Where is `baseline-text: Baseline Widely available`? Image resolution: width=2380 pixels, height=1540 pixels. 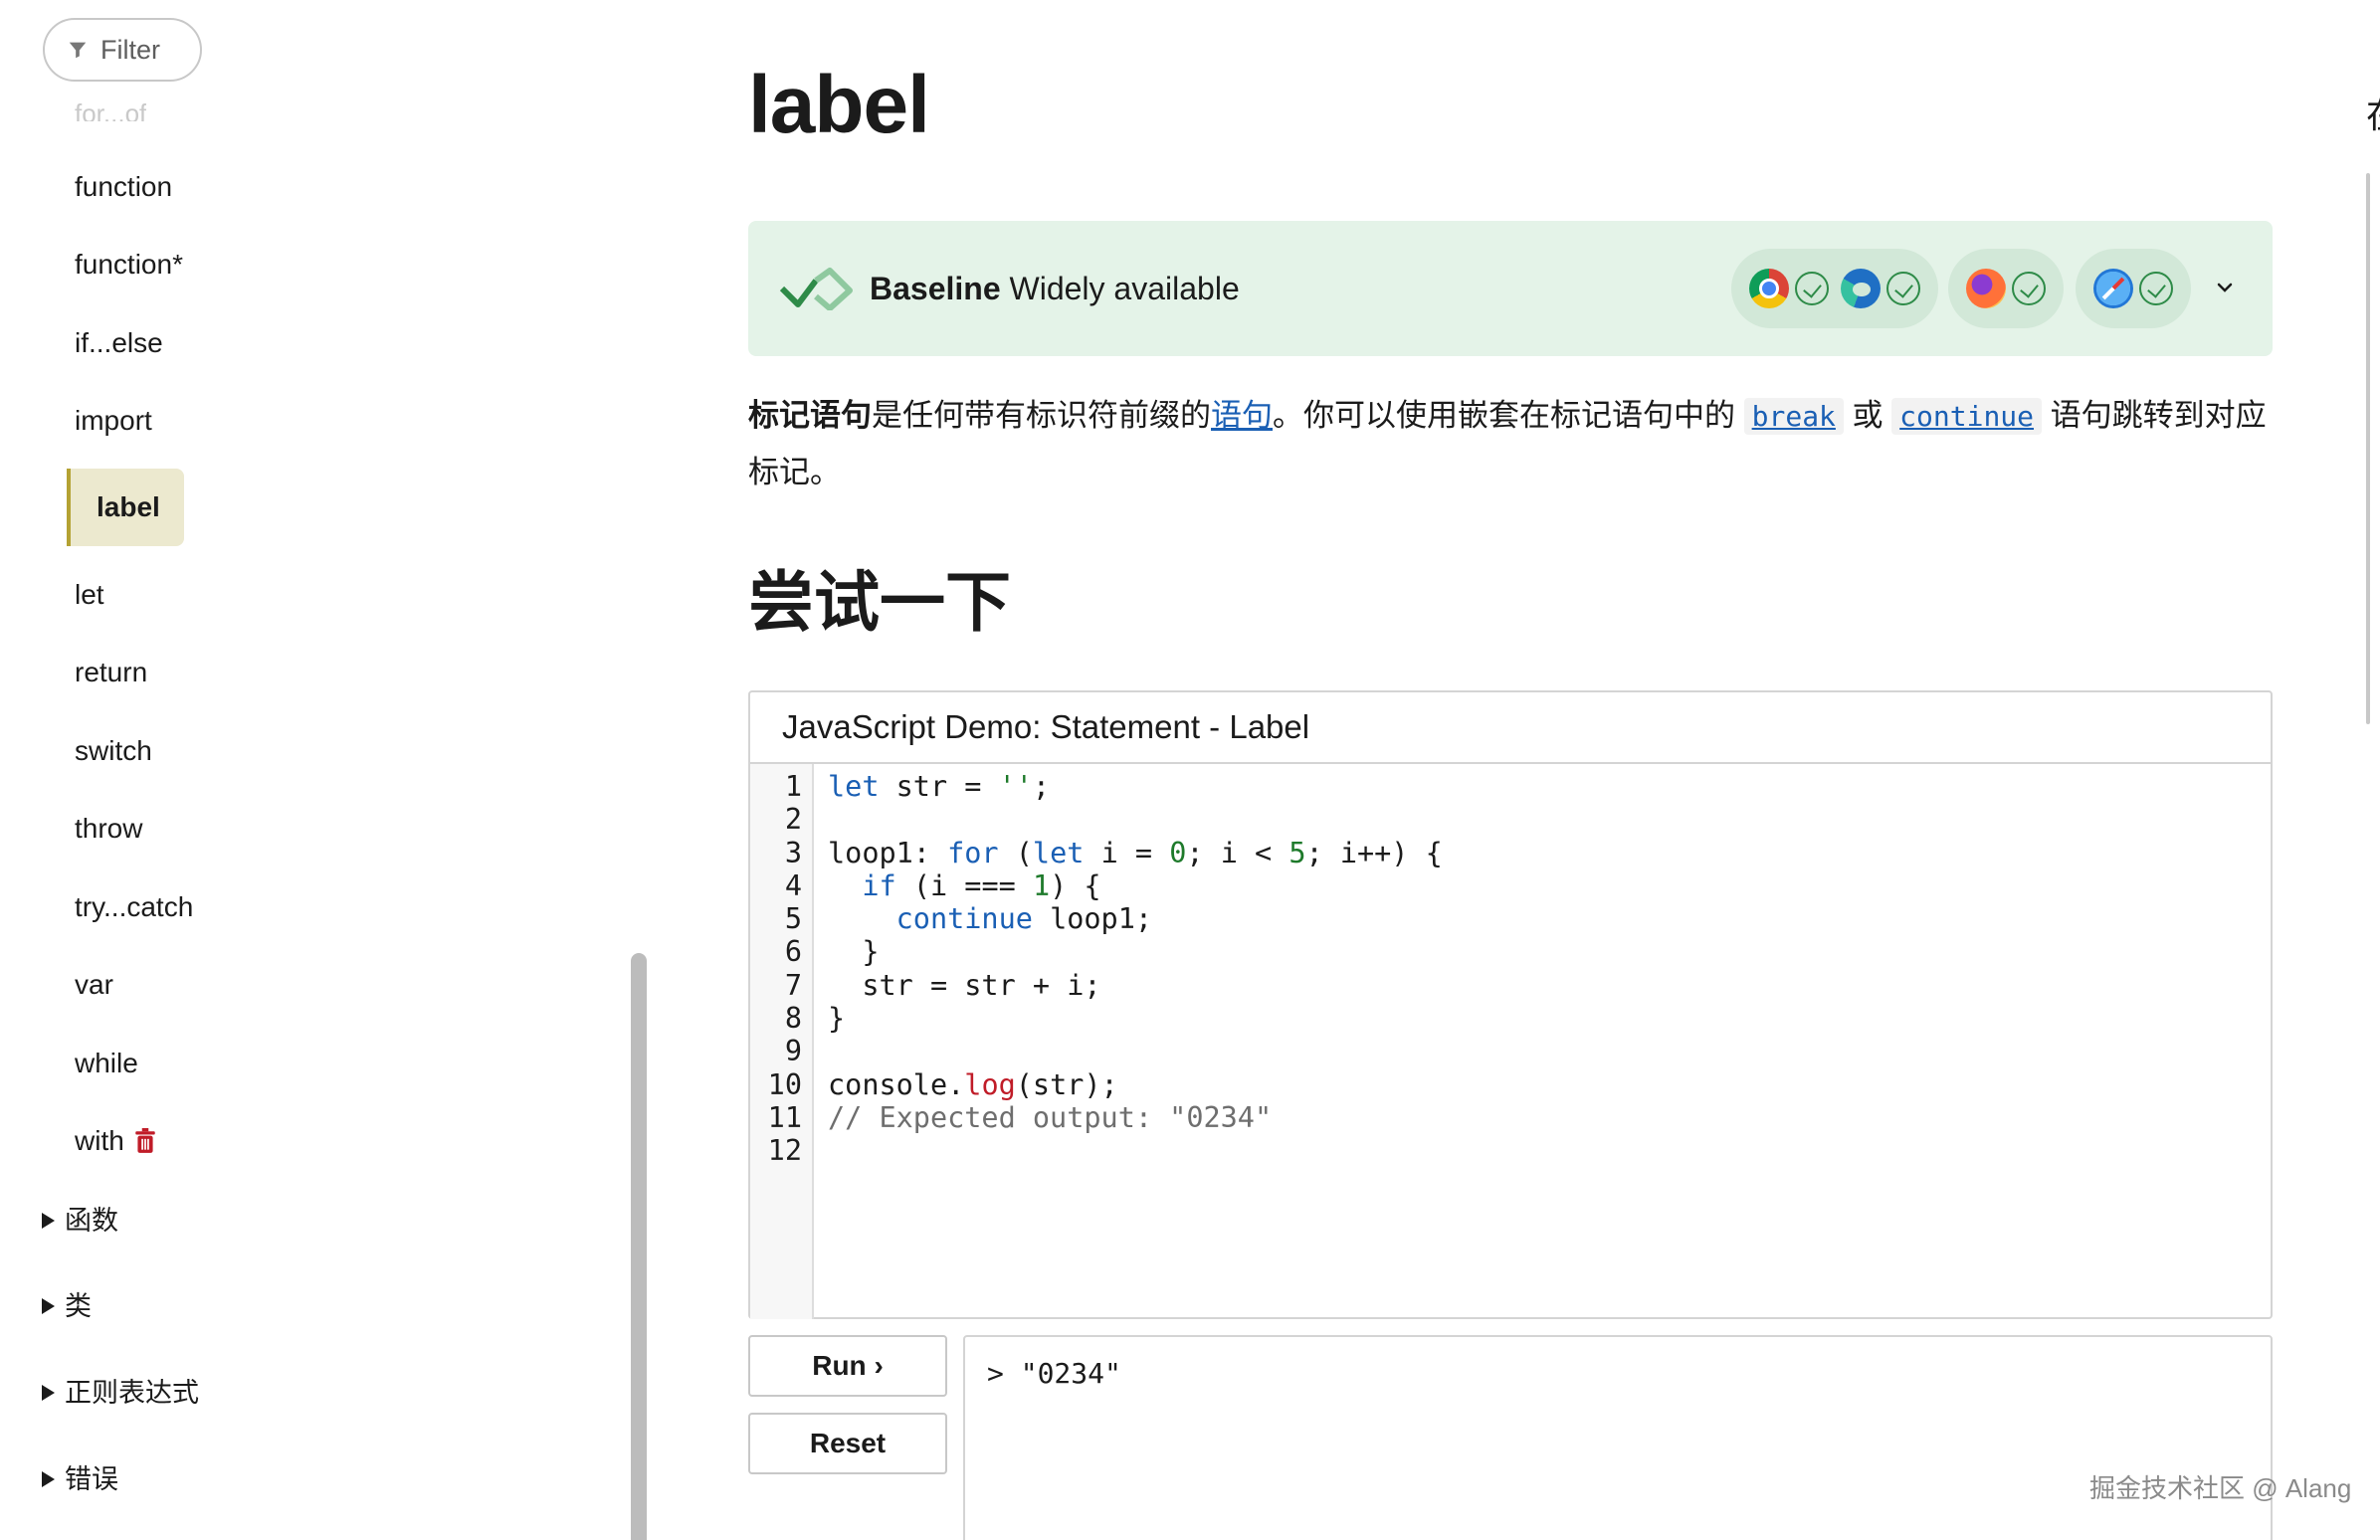
baseline-text: Baseline Widely available is located at coordinates (1055, 288).